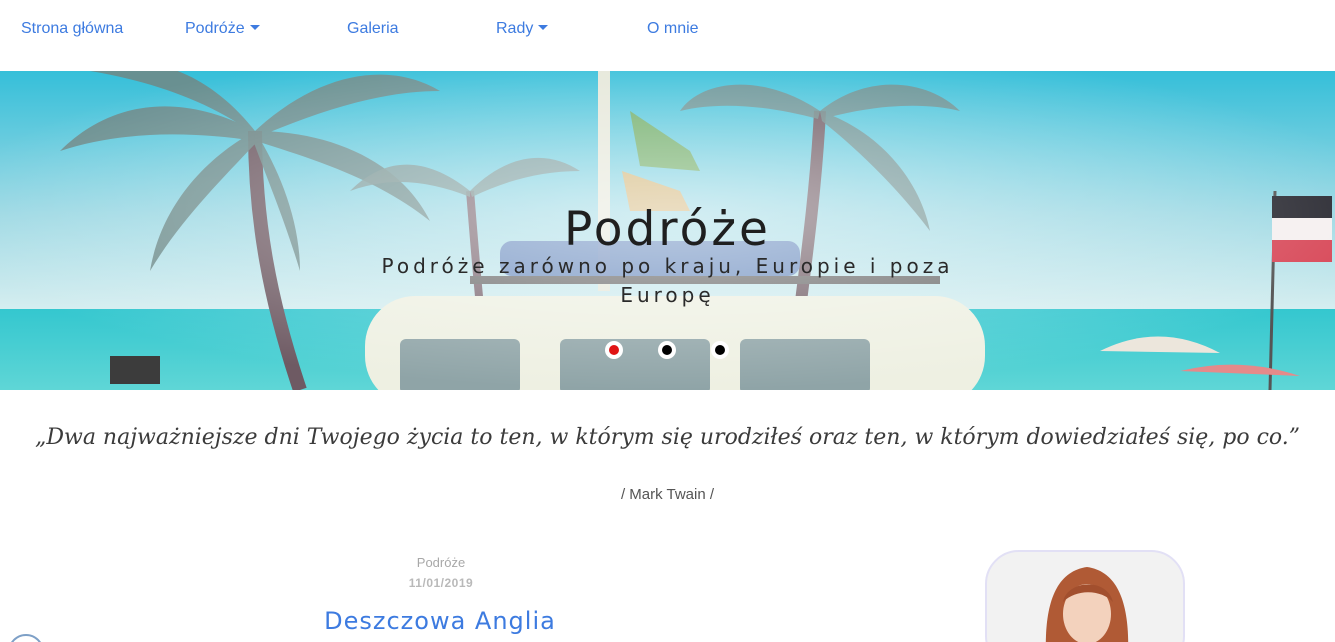  What do you see at coordinates (441, 562) in the screenshot?
I see `post-category: Podróże` at bounding box center [441, 562].